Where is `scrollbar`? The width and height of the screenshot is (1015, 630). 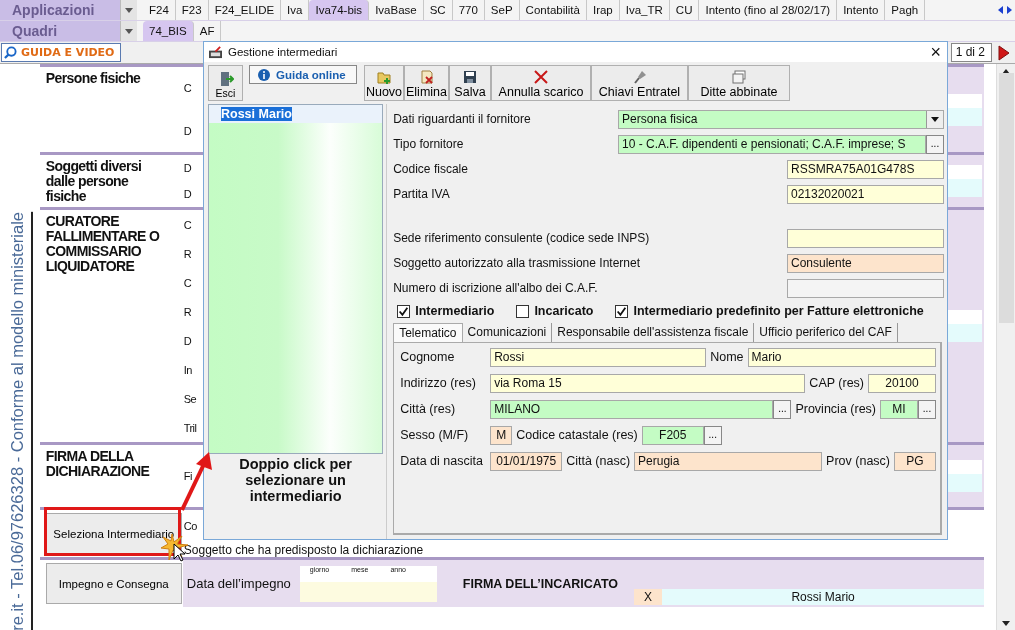 scrollbar is located at coordinates (1005, 347).